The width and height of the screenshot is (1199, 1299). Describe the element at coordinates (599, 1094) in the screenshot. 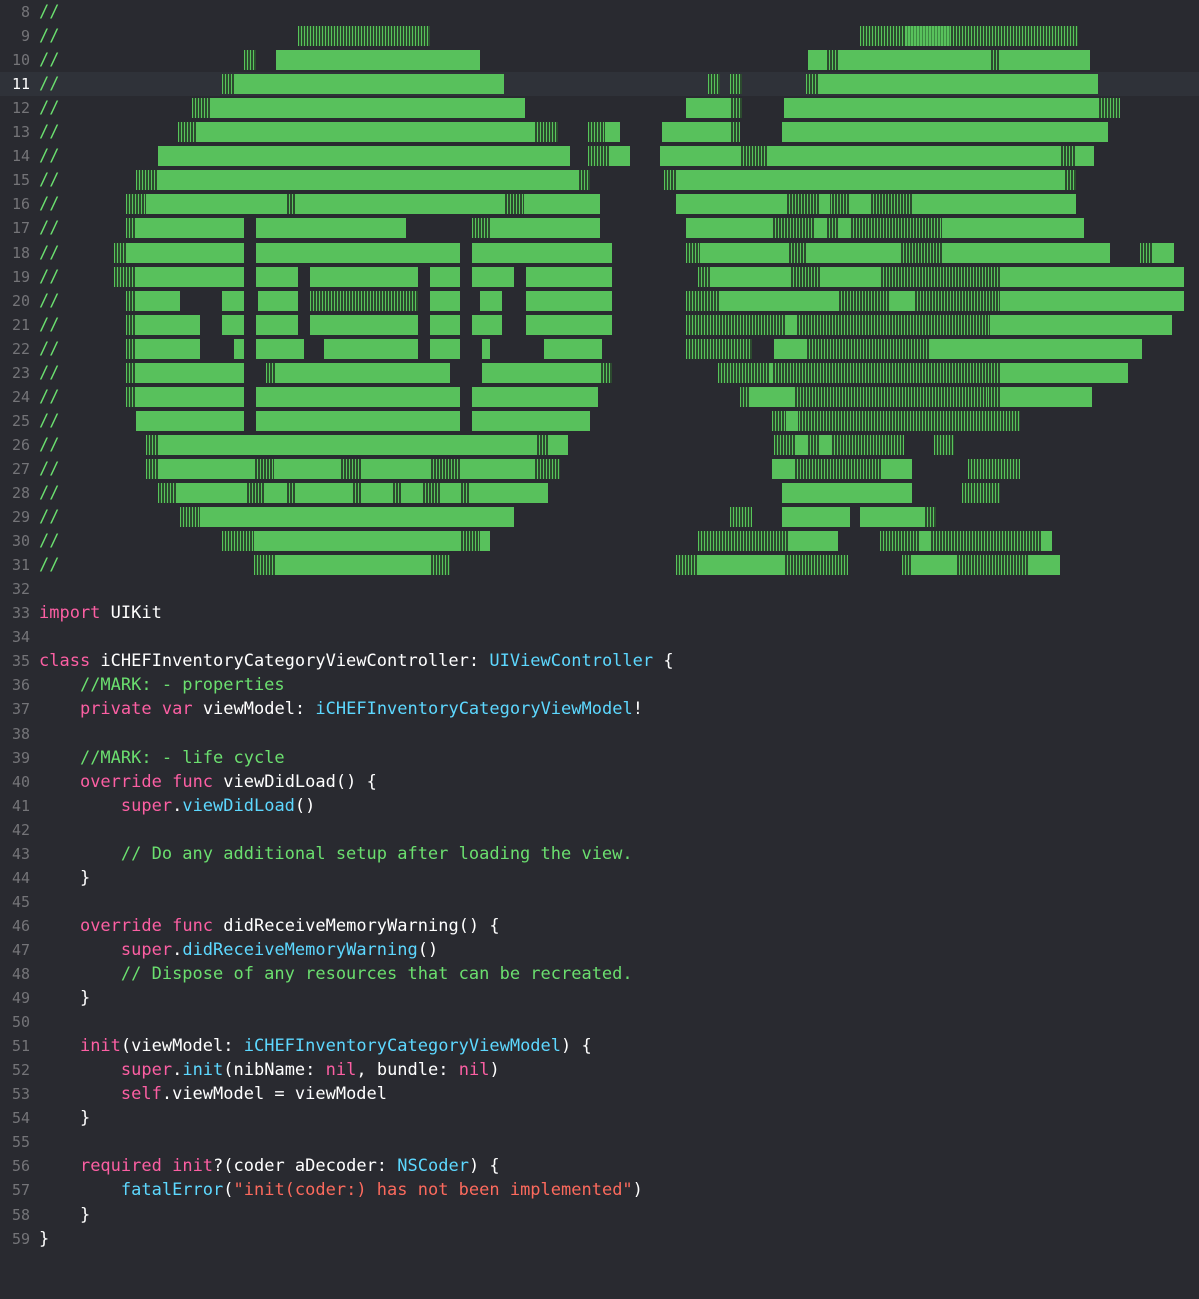

I see `code-line: 53 self.viewModel = viewModel` at that location.